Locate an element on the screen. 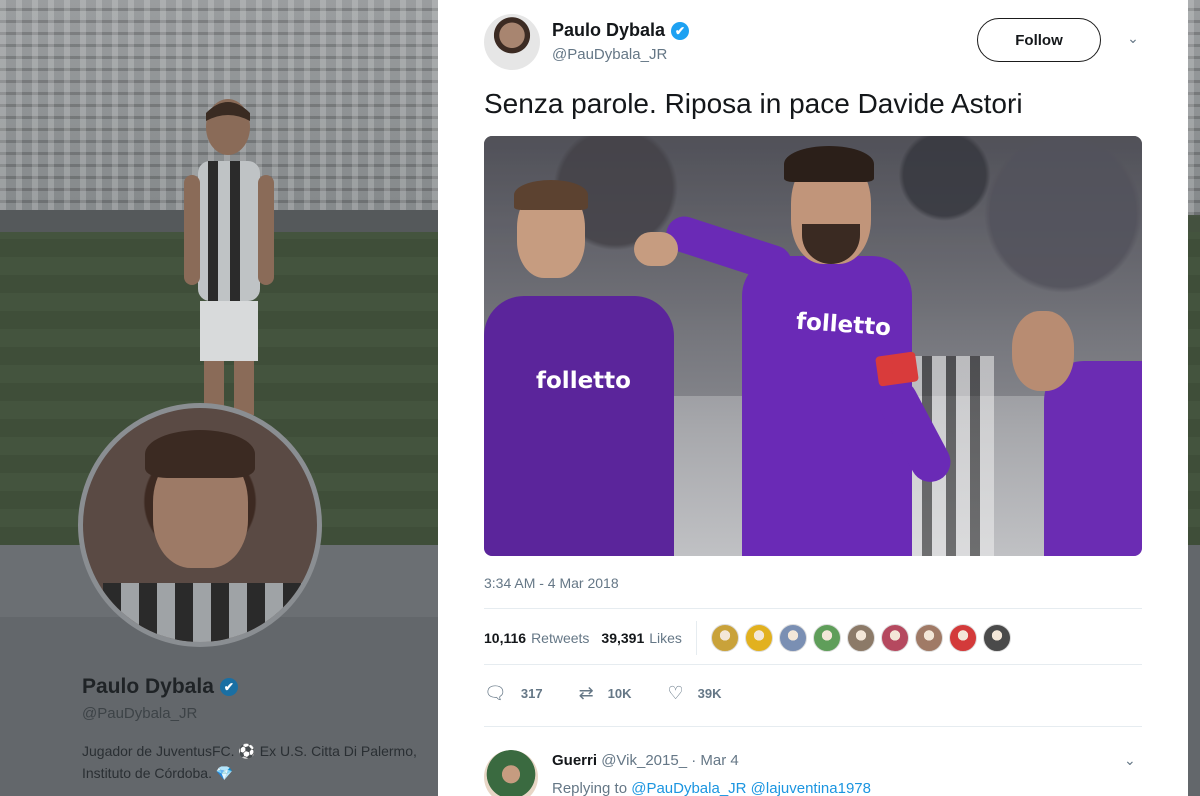  reply-avatar is located at coordinates (511, 773).